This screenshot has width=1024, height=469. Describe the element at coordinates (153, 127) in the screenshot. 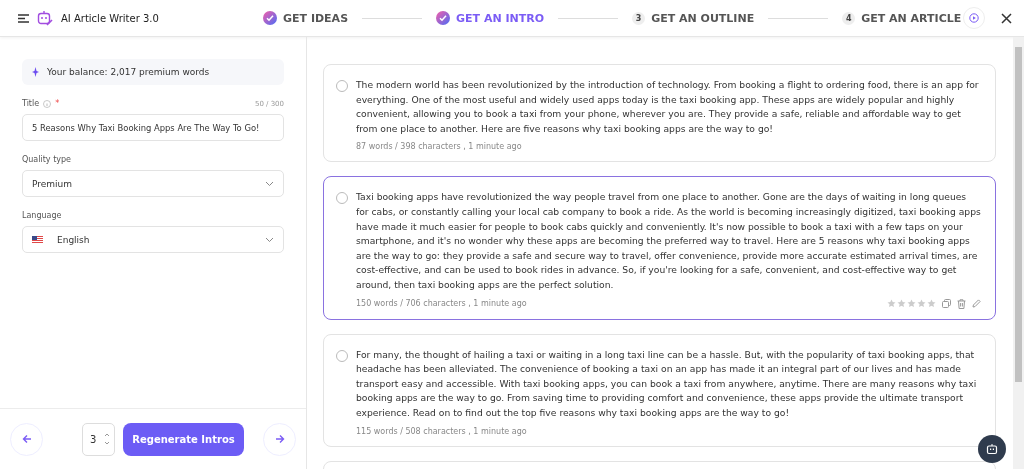

I see `title-field: 5 Reasons Why Taxi Booking Apps Are The Way To Go!` at that location.